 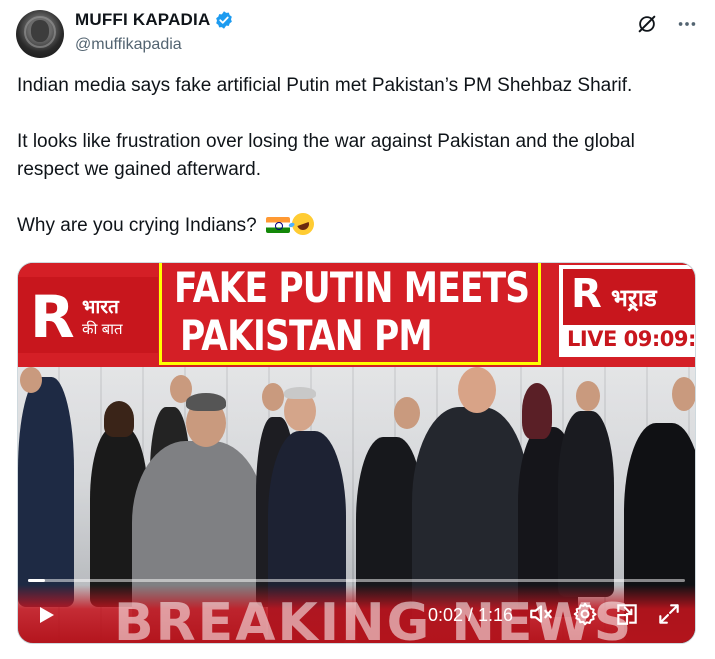 What do you see at coordinates (357, 224) in the screenshot?
I see `tweet-line-3-row: Why are you crying Indians?` at bounding box center [357, 224].